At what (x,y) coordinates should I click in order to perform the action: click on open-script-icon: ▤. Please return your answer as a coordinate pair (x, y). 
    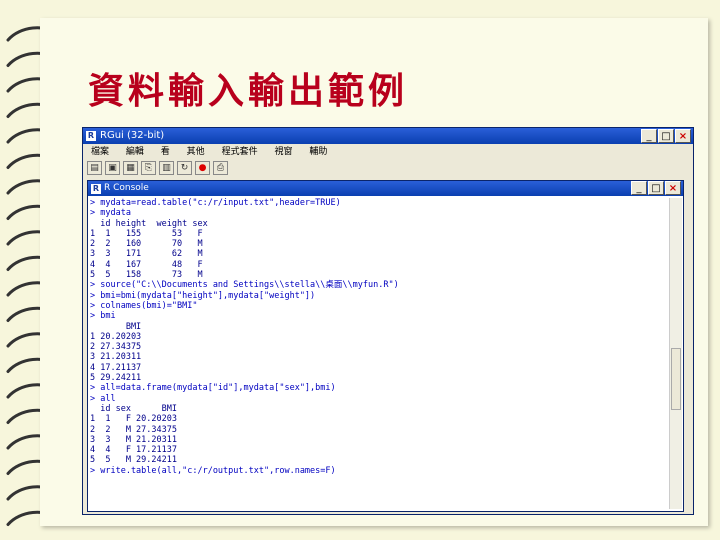
    Looking at the image, I should click on (94, 168).